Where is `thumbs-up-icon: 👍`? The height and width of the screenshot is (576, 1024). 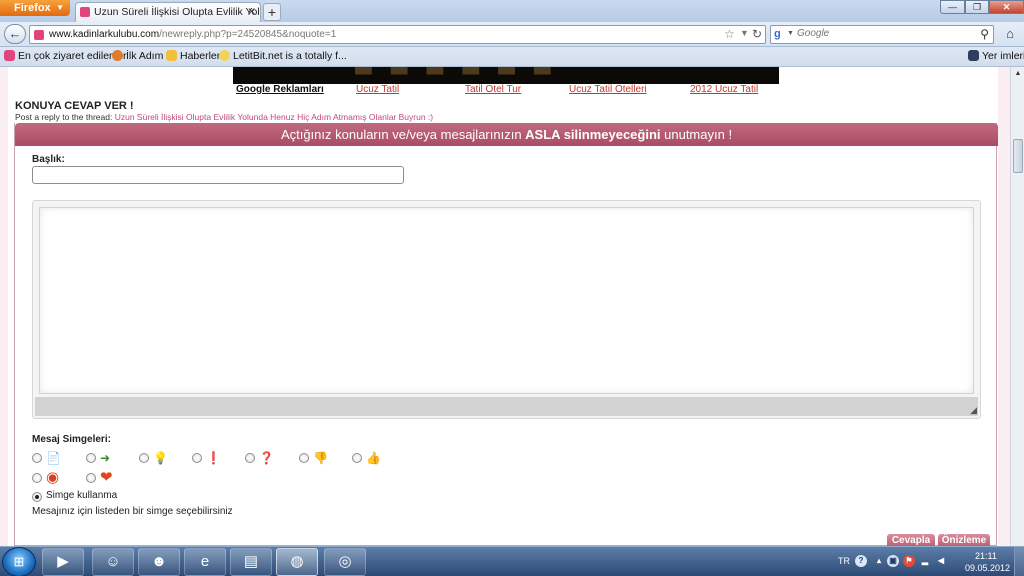 thumbs-up-icon: 👍 is located at coordinates (373, 458).